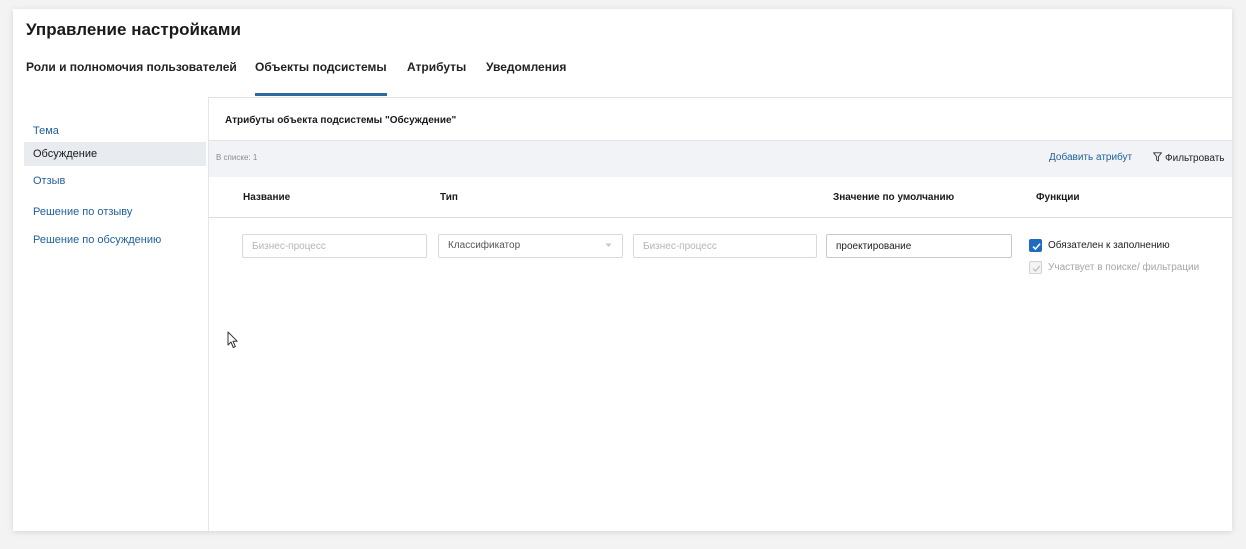 The height and width of the screenshot is (549, 1246). Describe the element at coordinates (1157, 157) in the screenshot. I see `funnel-icon` at that location.